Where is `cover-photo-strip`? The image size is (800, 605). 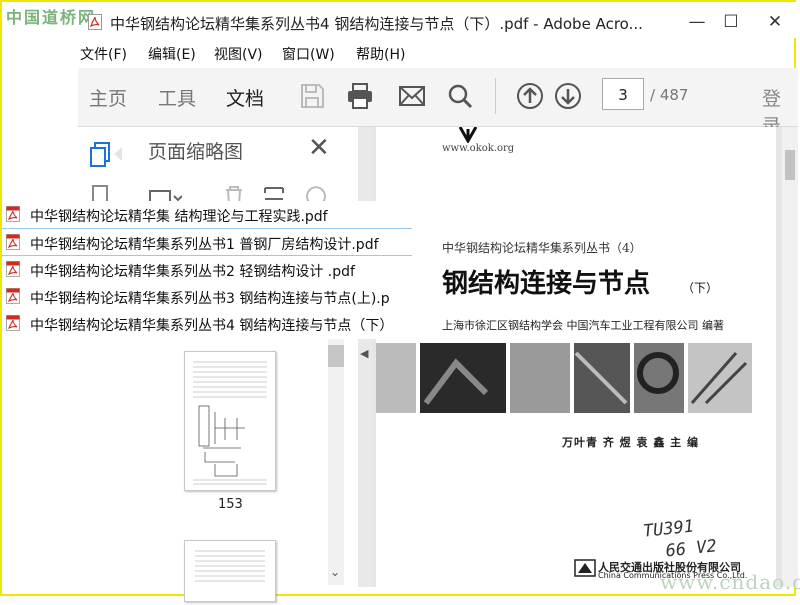 cover-photo-strip is located at coordinates (564, 378).